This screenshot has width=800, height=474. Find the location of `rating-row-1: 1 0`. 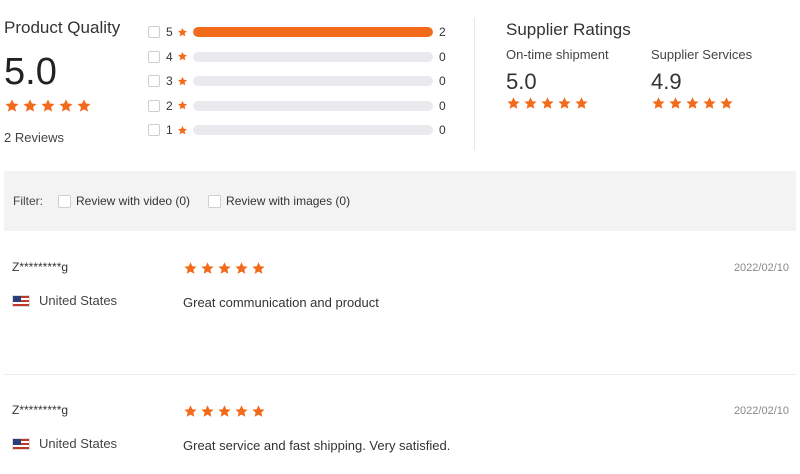

rating-row-1: 1 0 is located at coordinates (303, 130).